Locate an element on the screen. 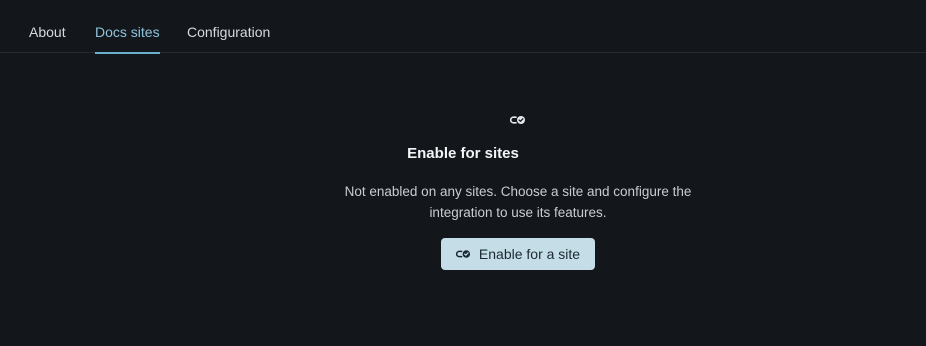 This screenshot has height=346, width=926. tab-docs-sites: Docs sites is located at coordinates (127, 27).